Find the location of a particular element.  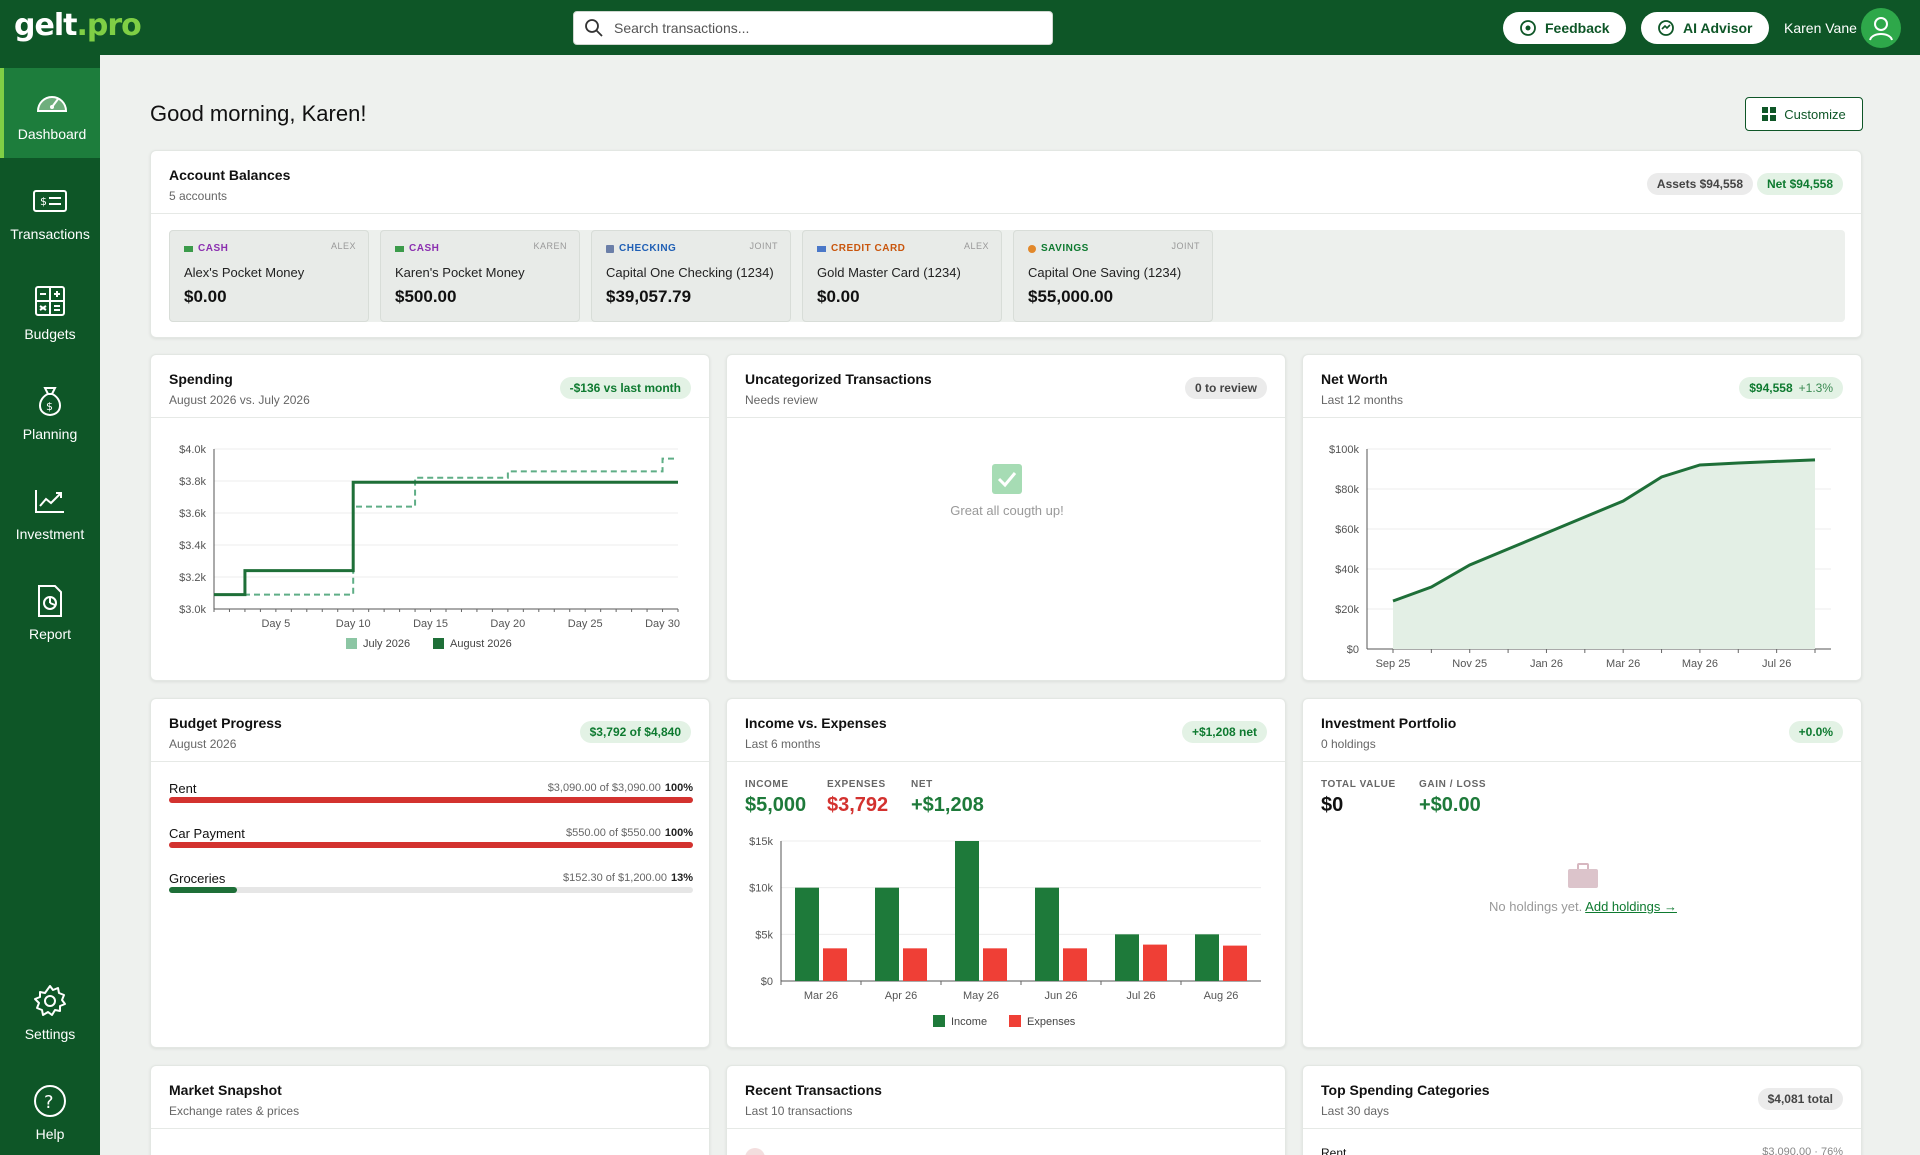

savings-icon is located at coordinates (1032, 248).